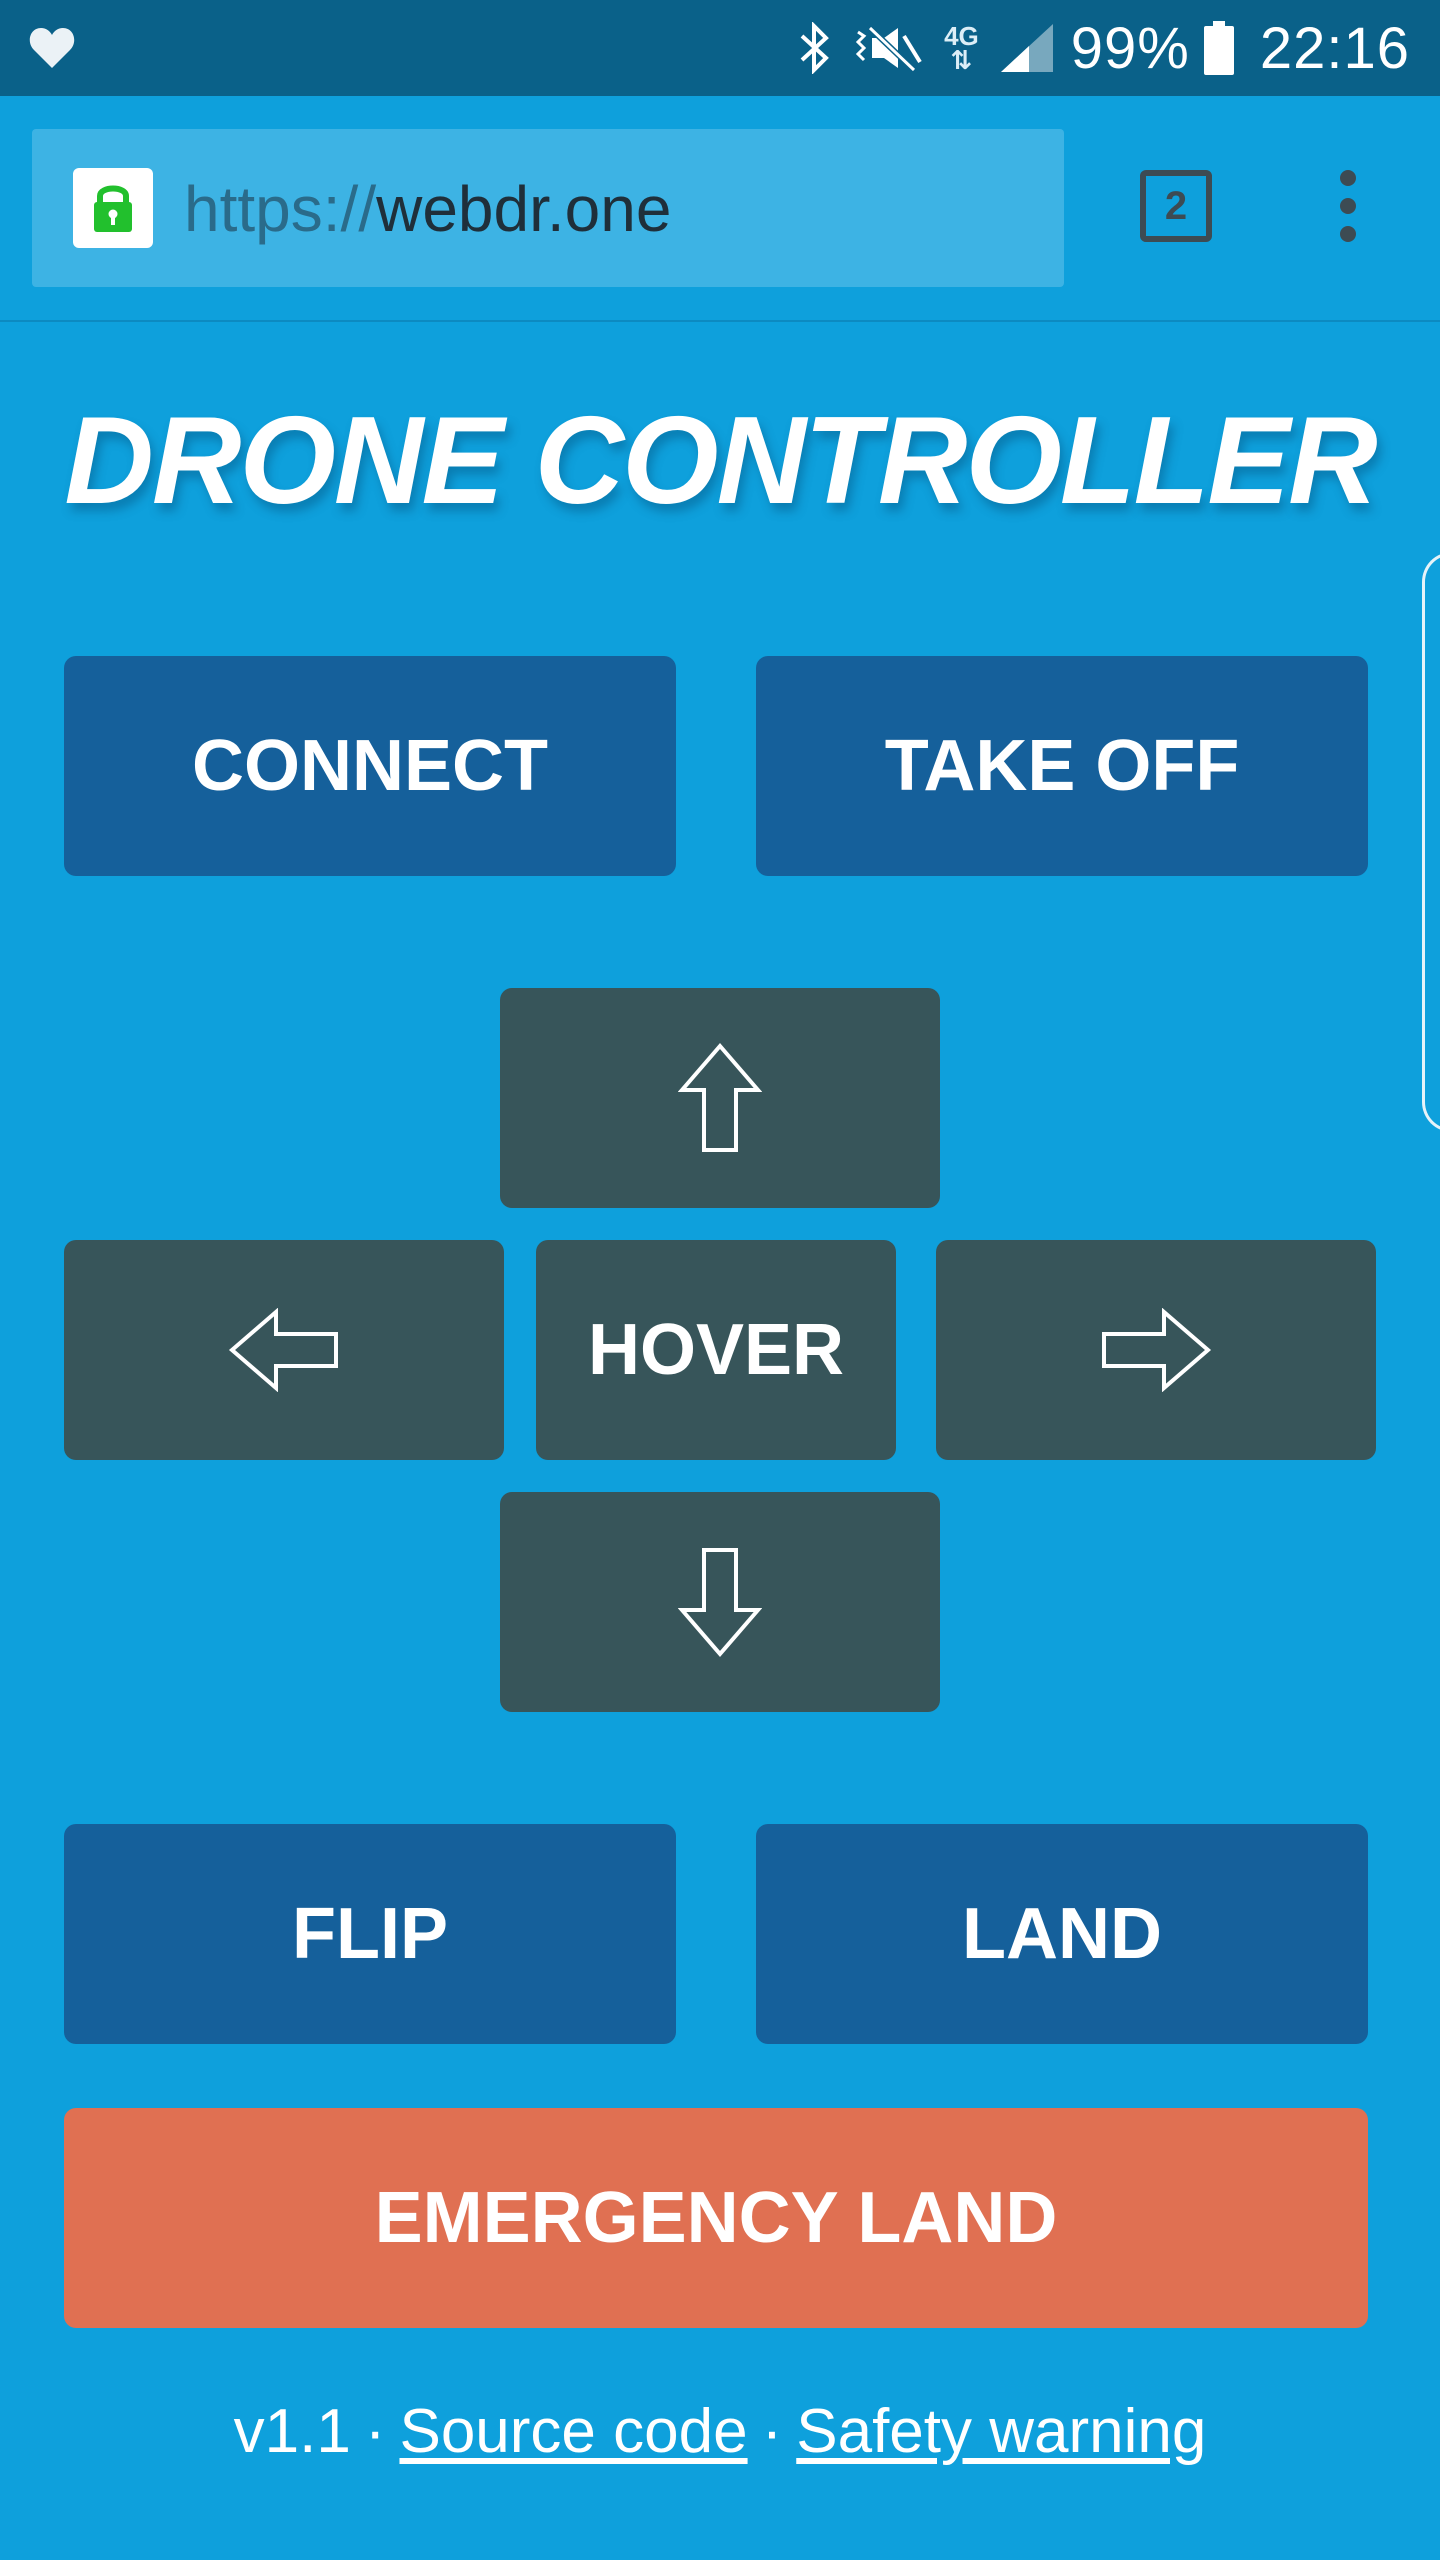 Image resolution: width=1440 pixels, height=2560 pixels. Describe the element at coordinates (720, 48) in the screenshot. I see `status-bar: 4G ⇅ 99% 22:16` at that location.